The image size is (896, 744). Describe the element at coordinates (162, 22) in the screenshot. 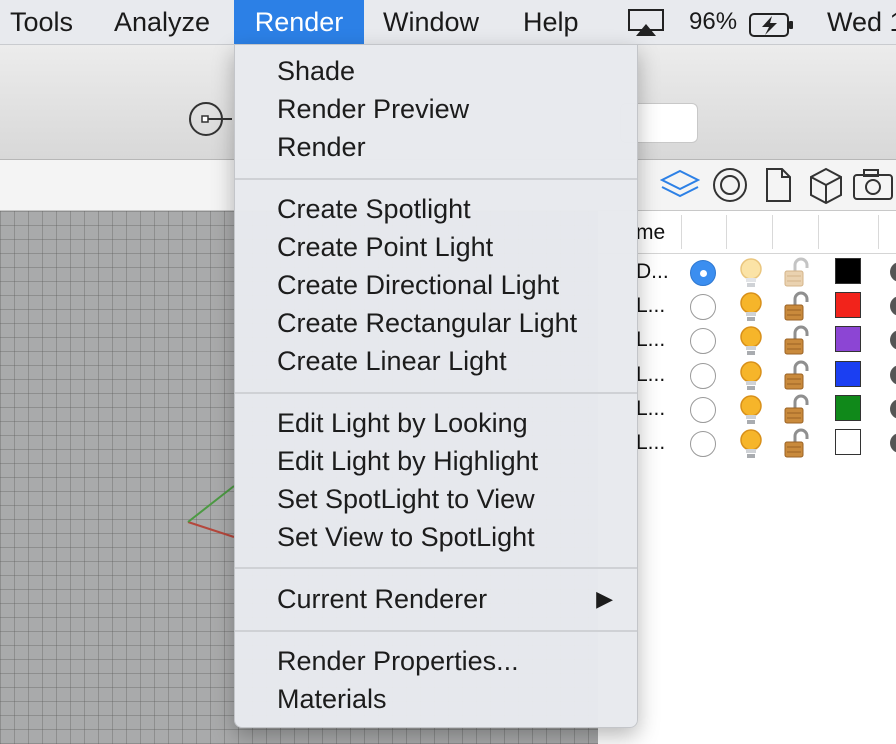

I see `menu-analyze: Analyze` at that location.